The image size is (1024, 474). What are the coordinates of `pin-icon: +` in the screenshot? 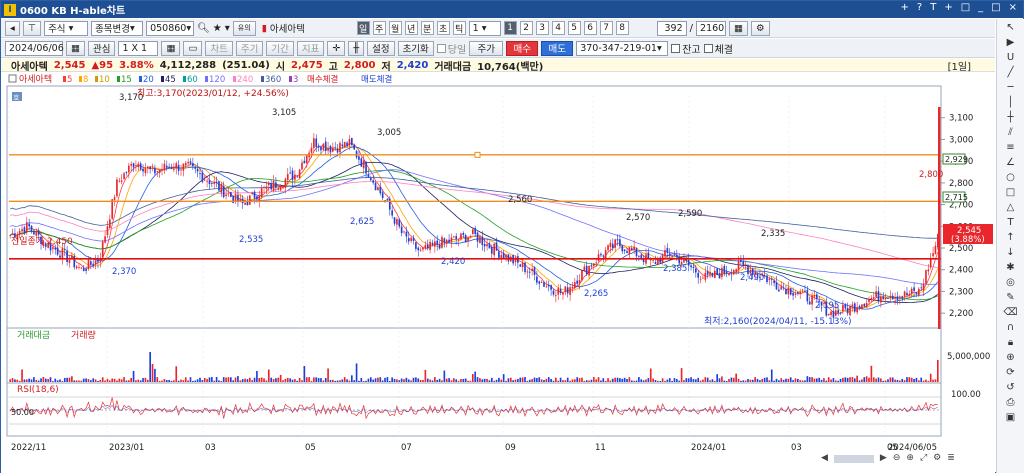 It's located at (905, 7).